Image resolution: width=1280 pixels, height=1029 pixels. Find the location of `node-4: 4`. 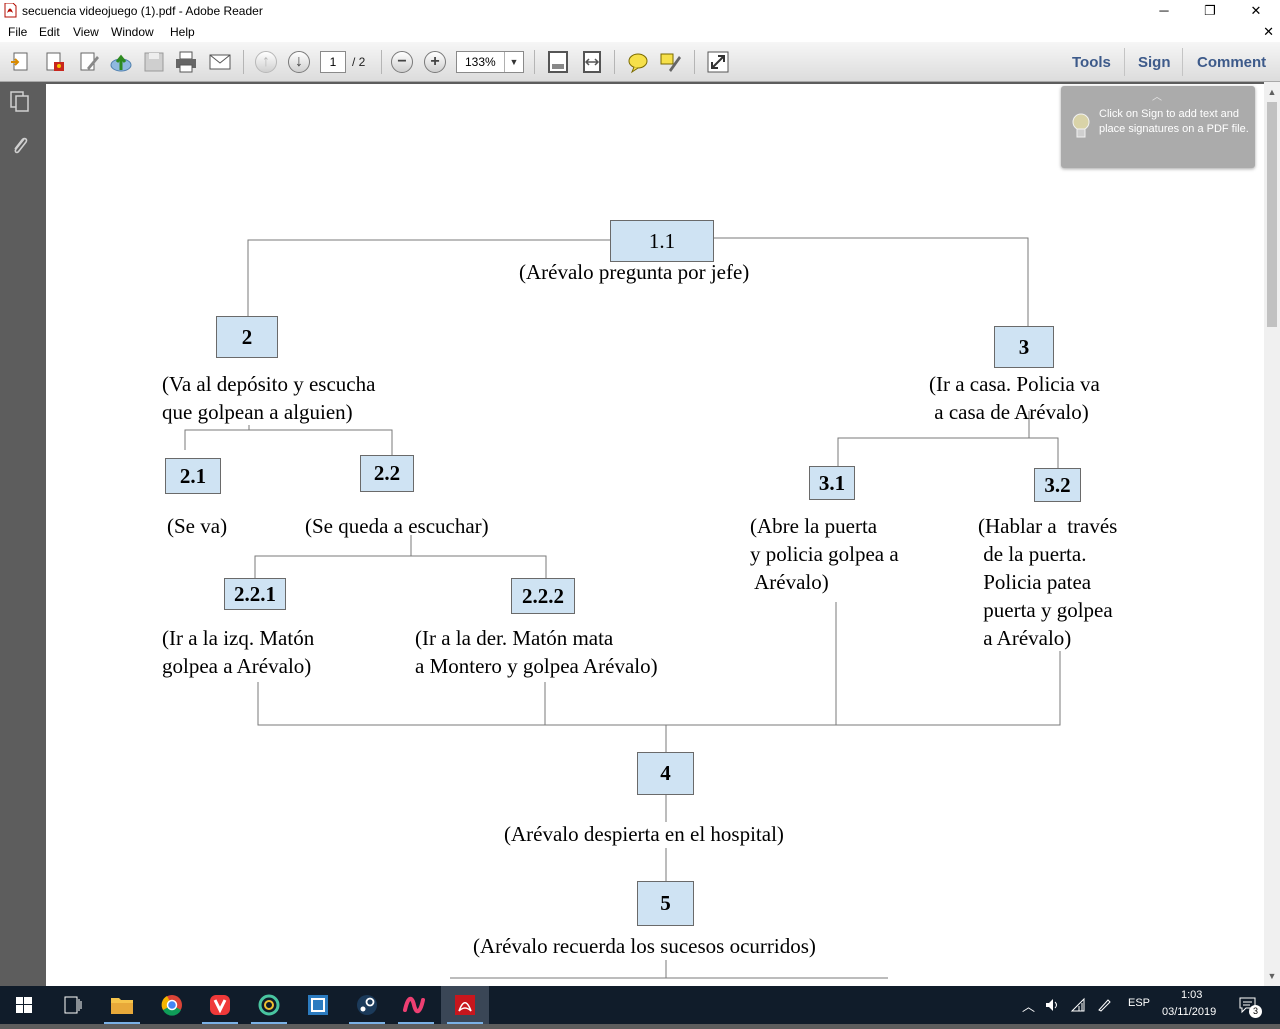

node-4: 4 is located at coordinates (665, 773).